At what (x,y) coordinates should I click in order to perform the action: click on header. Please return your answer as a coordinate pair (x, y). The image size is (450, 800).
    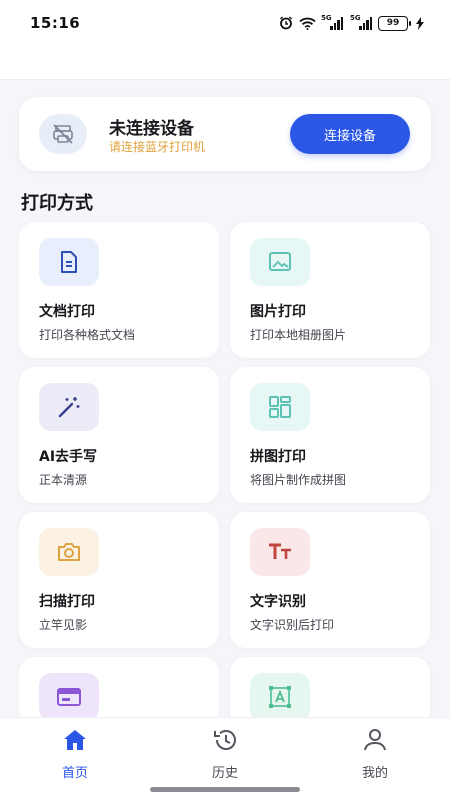
    Looking at the image, I should click on (225, 63).